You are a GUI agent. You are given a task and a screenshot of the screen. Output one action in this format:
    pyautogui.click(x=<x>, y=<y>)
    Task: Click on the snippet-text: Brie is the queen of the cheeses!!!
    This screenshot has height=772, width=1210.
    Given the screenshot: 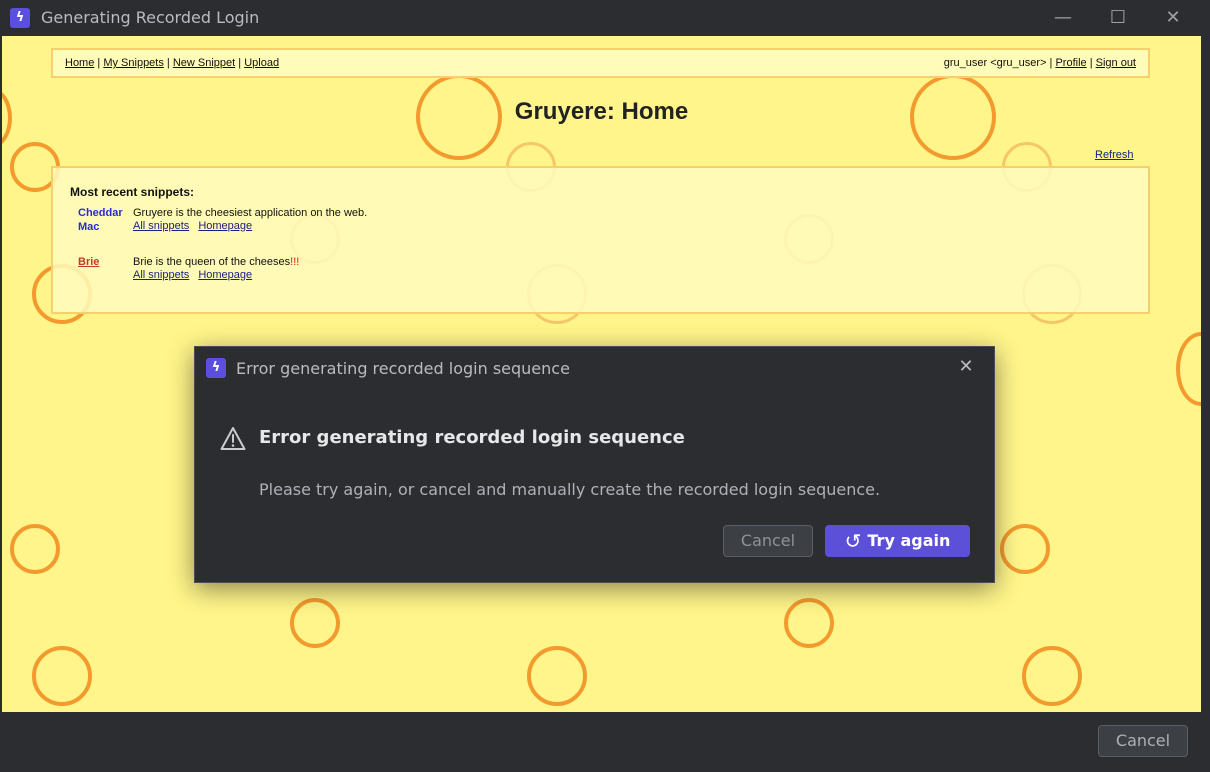 What is the action you would take?
    pyautogui.click(x=216, y=262)
    